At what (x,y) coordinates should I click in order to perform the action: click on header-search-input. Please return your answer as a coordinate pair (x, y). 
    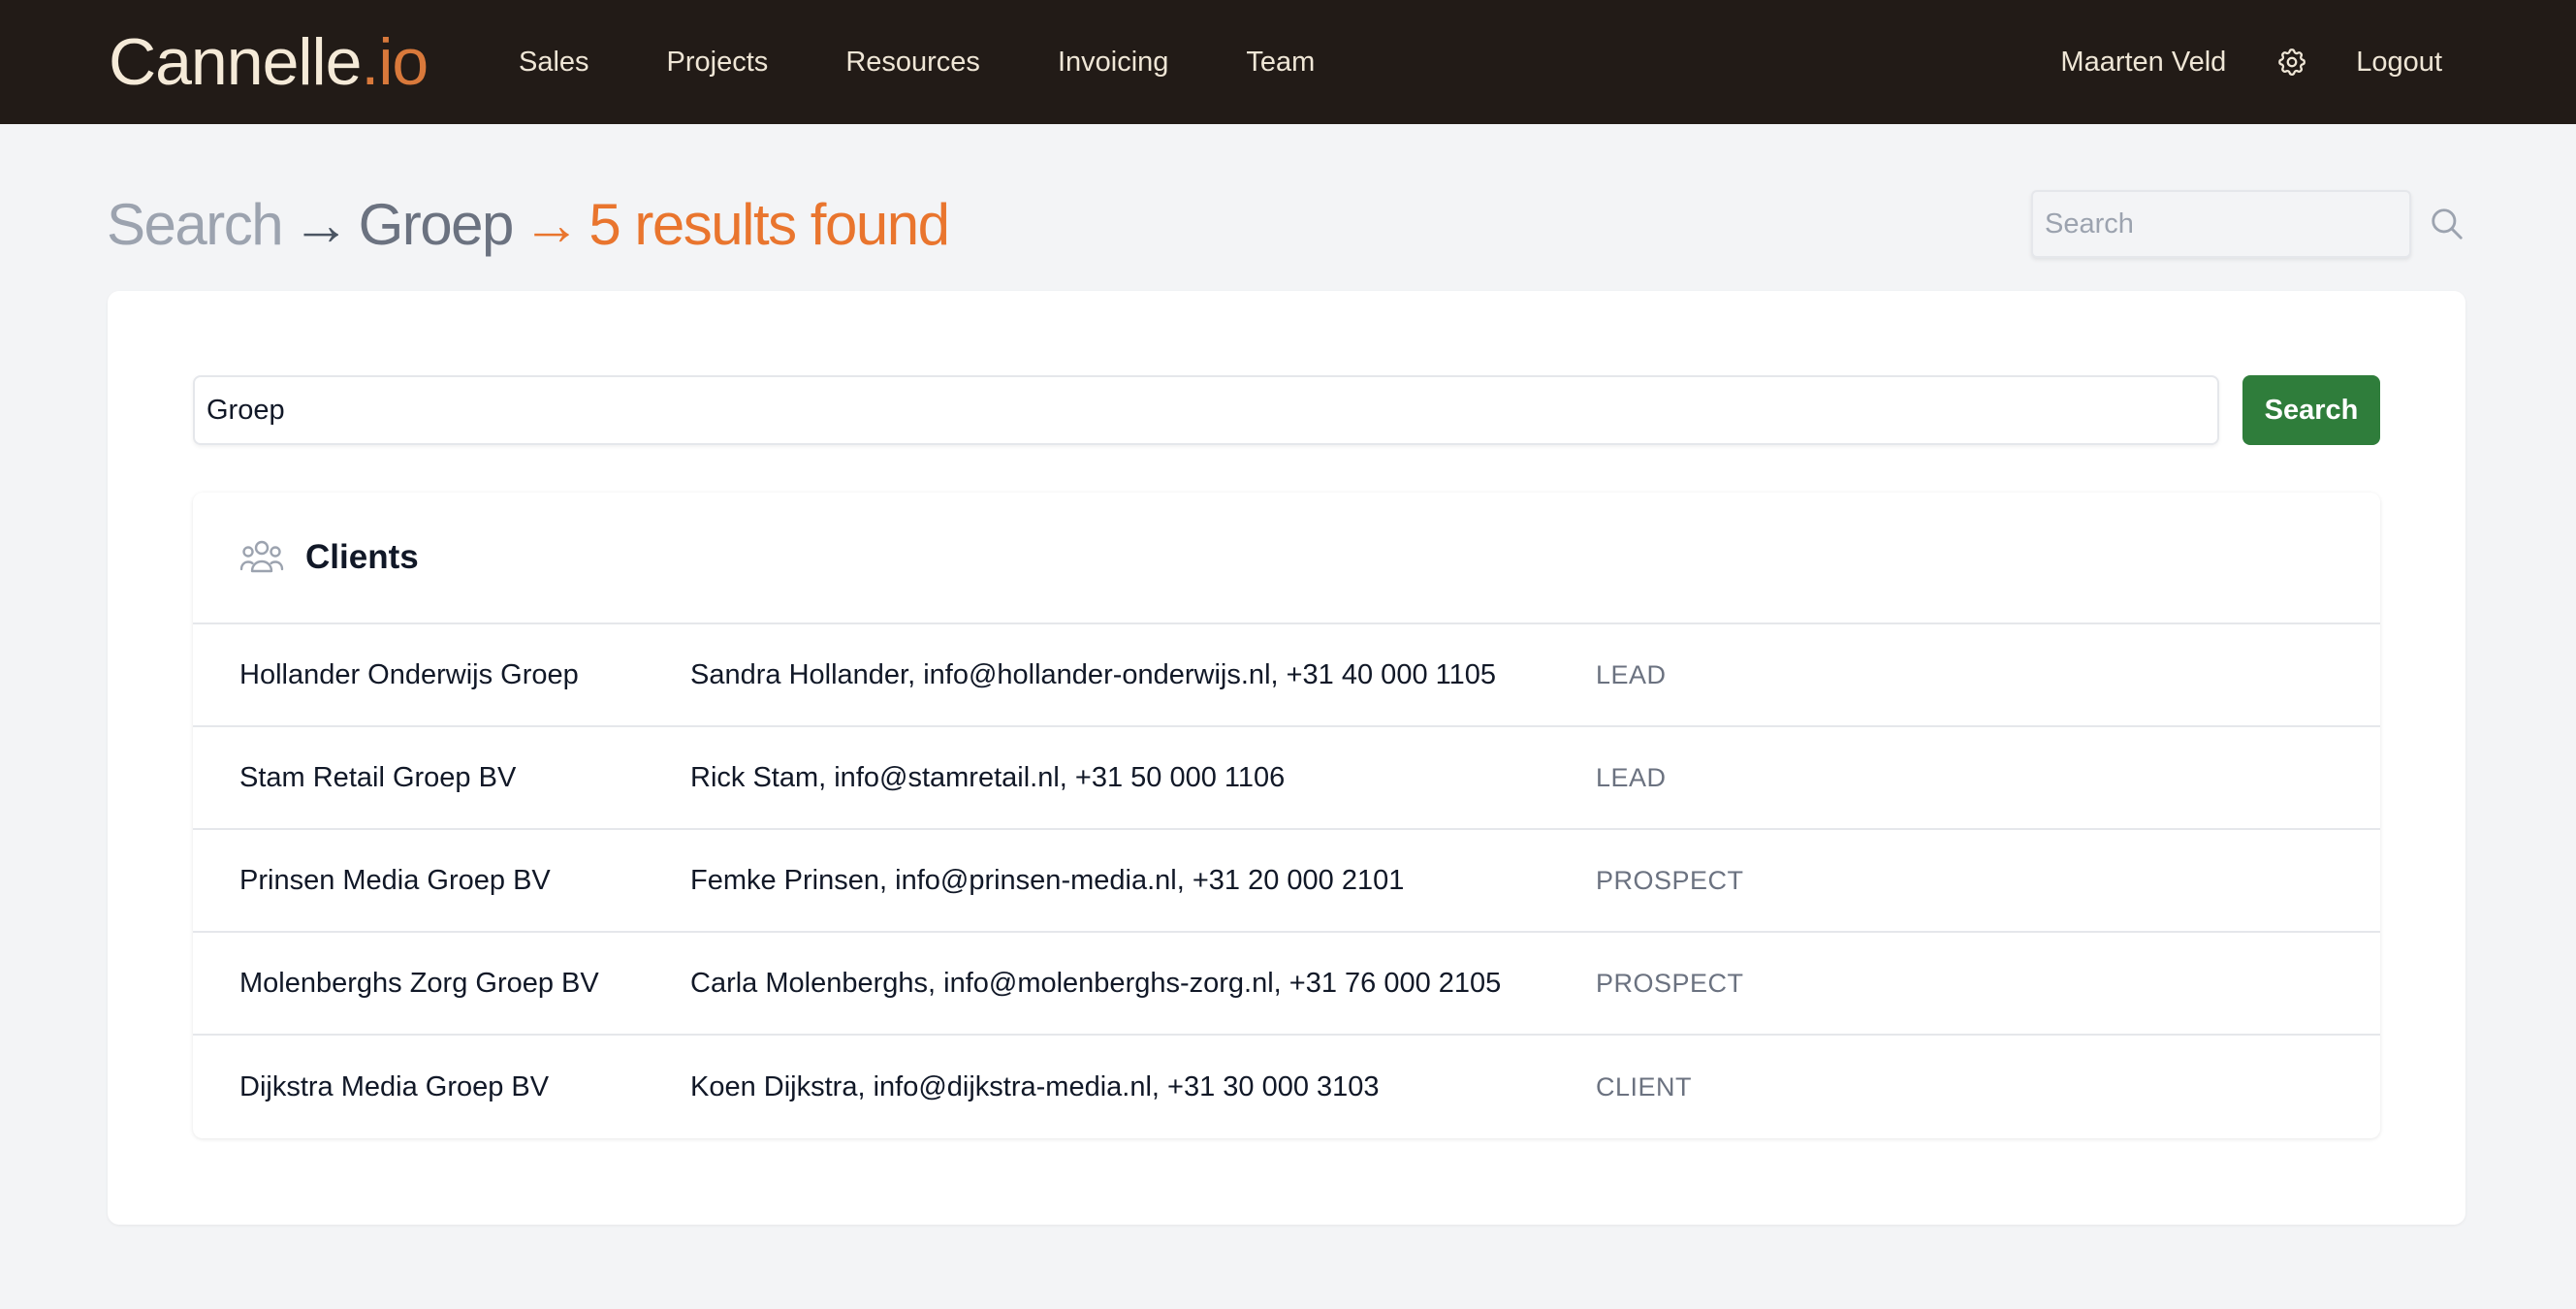
    Looking at the image, I should click on (2221, 224).